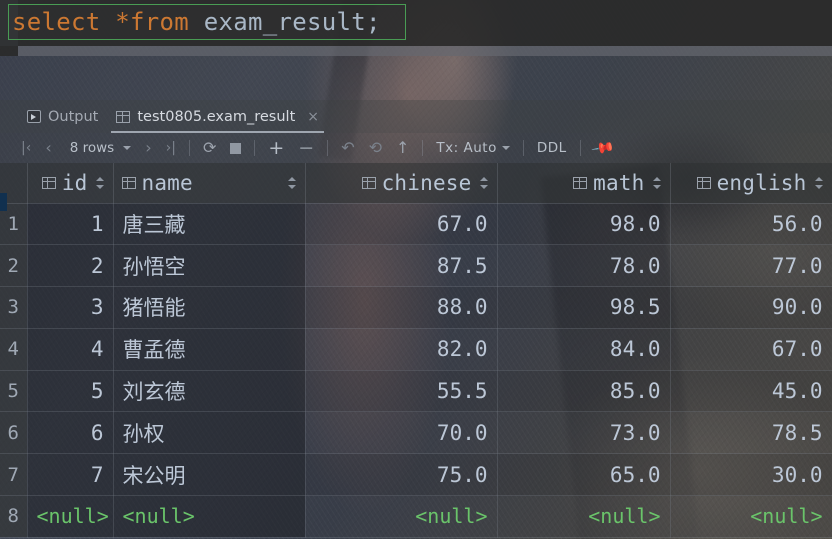 The image size is (832, 539). What do you see at coordinates (70, 391) in the screenshot?
I see `cell-id: 5` at bounding box center [70, 391].